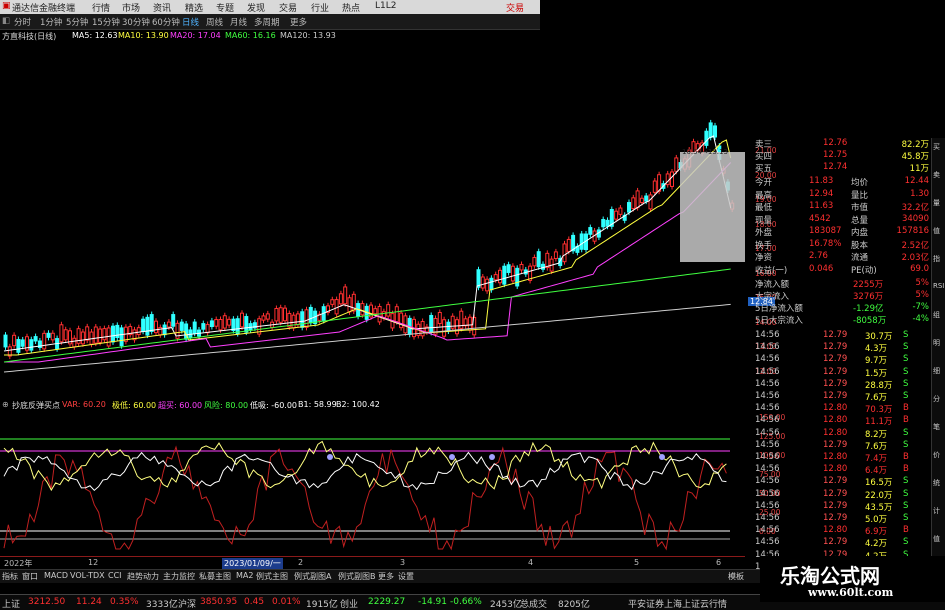 The height and width of the screenshot is (610, 945). What do you see at coordinates (764, 258) in the screenshot?
I see `stat-label: 净资` at bounding box center [764, 258].